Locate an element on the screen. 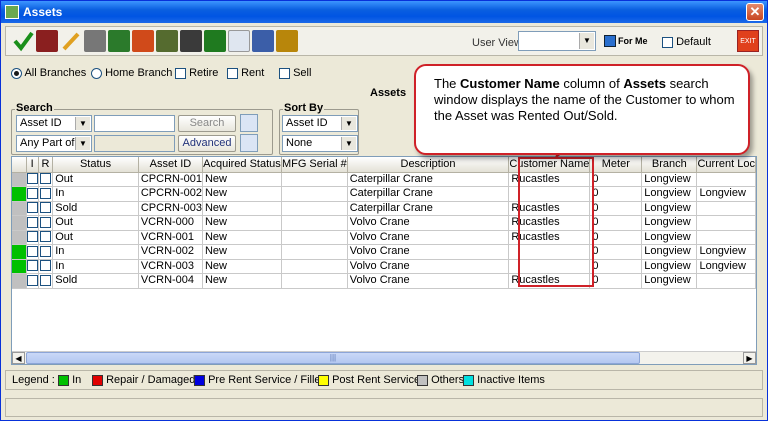 The width and height of the screenshot is (768, 421). user-icon is located at coordinates (239, 41).